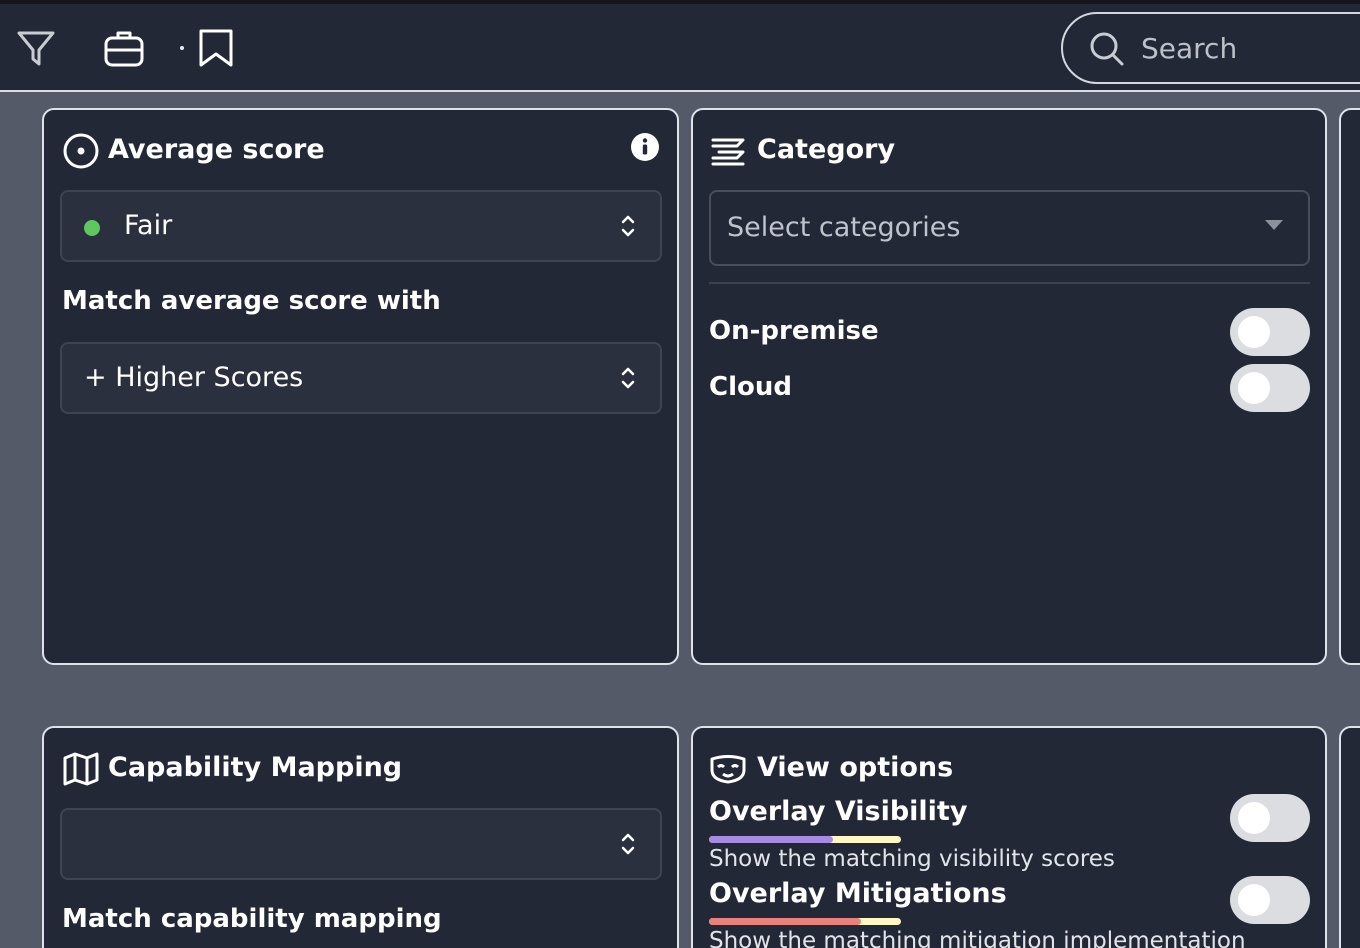  I want to click on layers-icon, so click(728, 151).